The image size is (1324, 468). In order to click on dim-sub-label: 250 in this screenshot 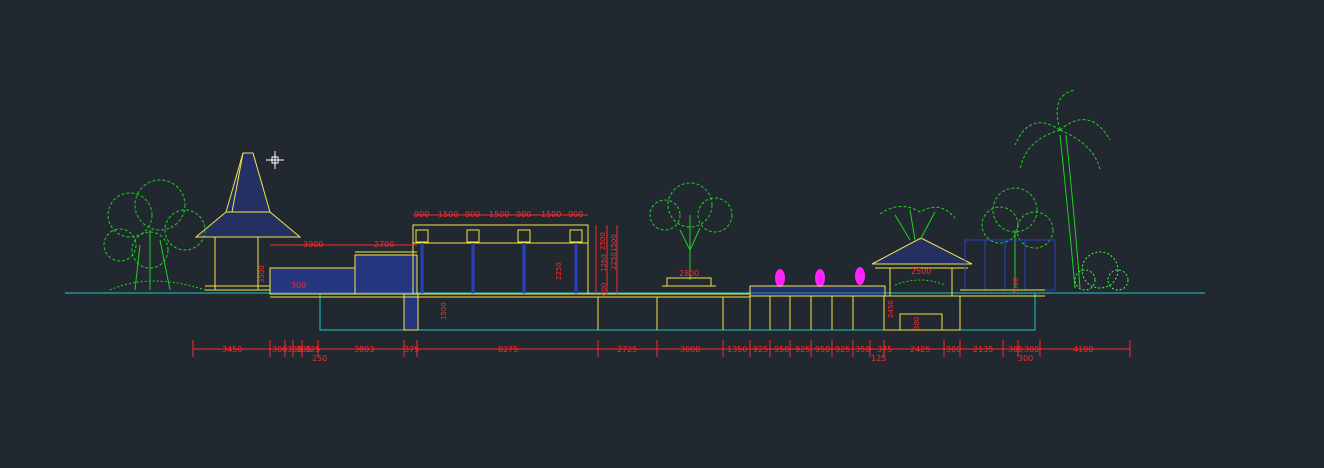, I will do `click(319, 358)`.